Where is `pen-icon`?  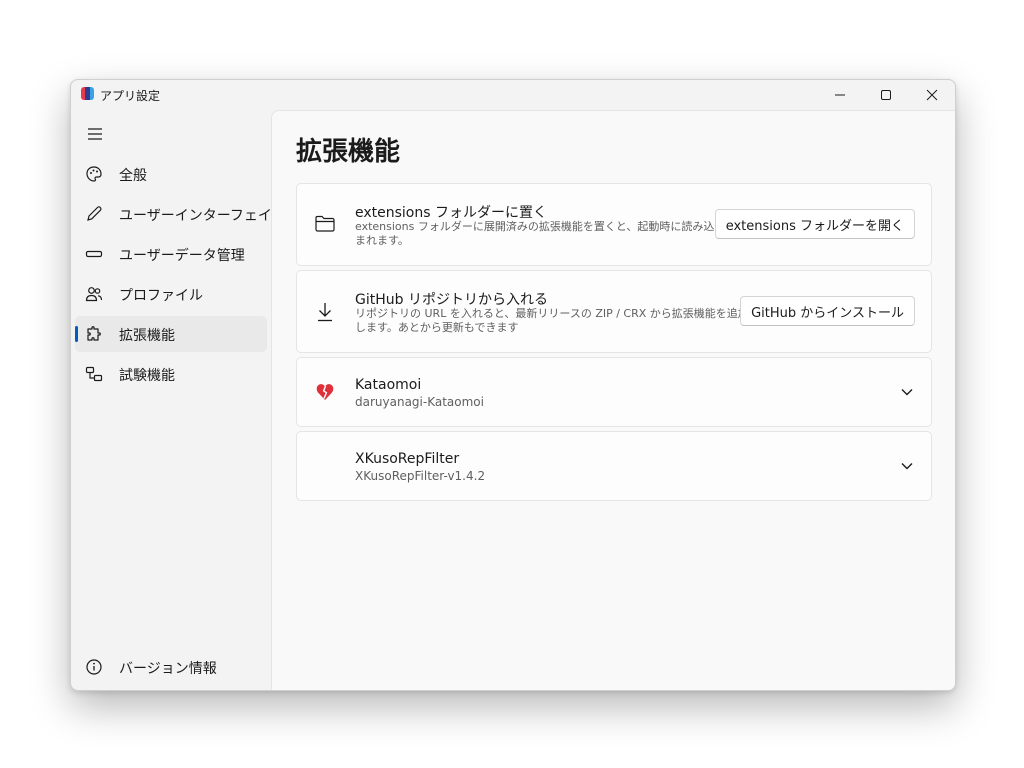 pen-icon is located at coordinates (94, 214).